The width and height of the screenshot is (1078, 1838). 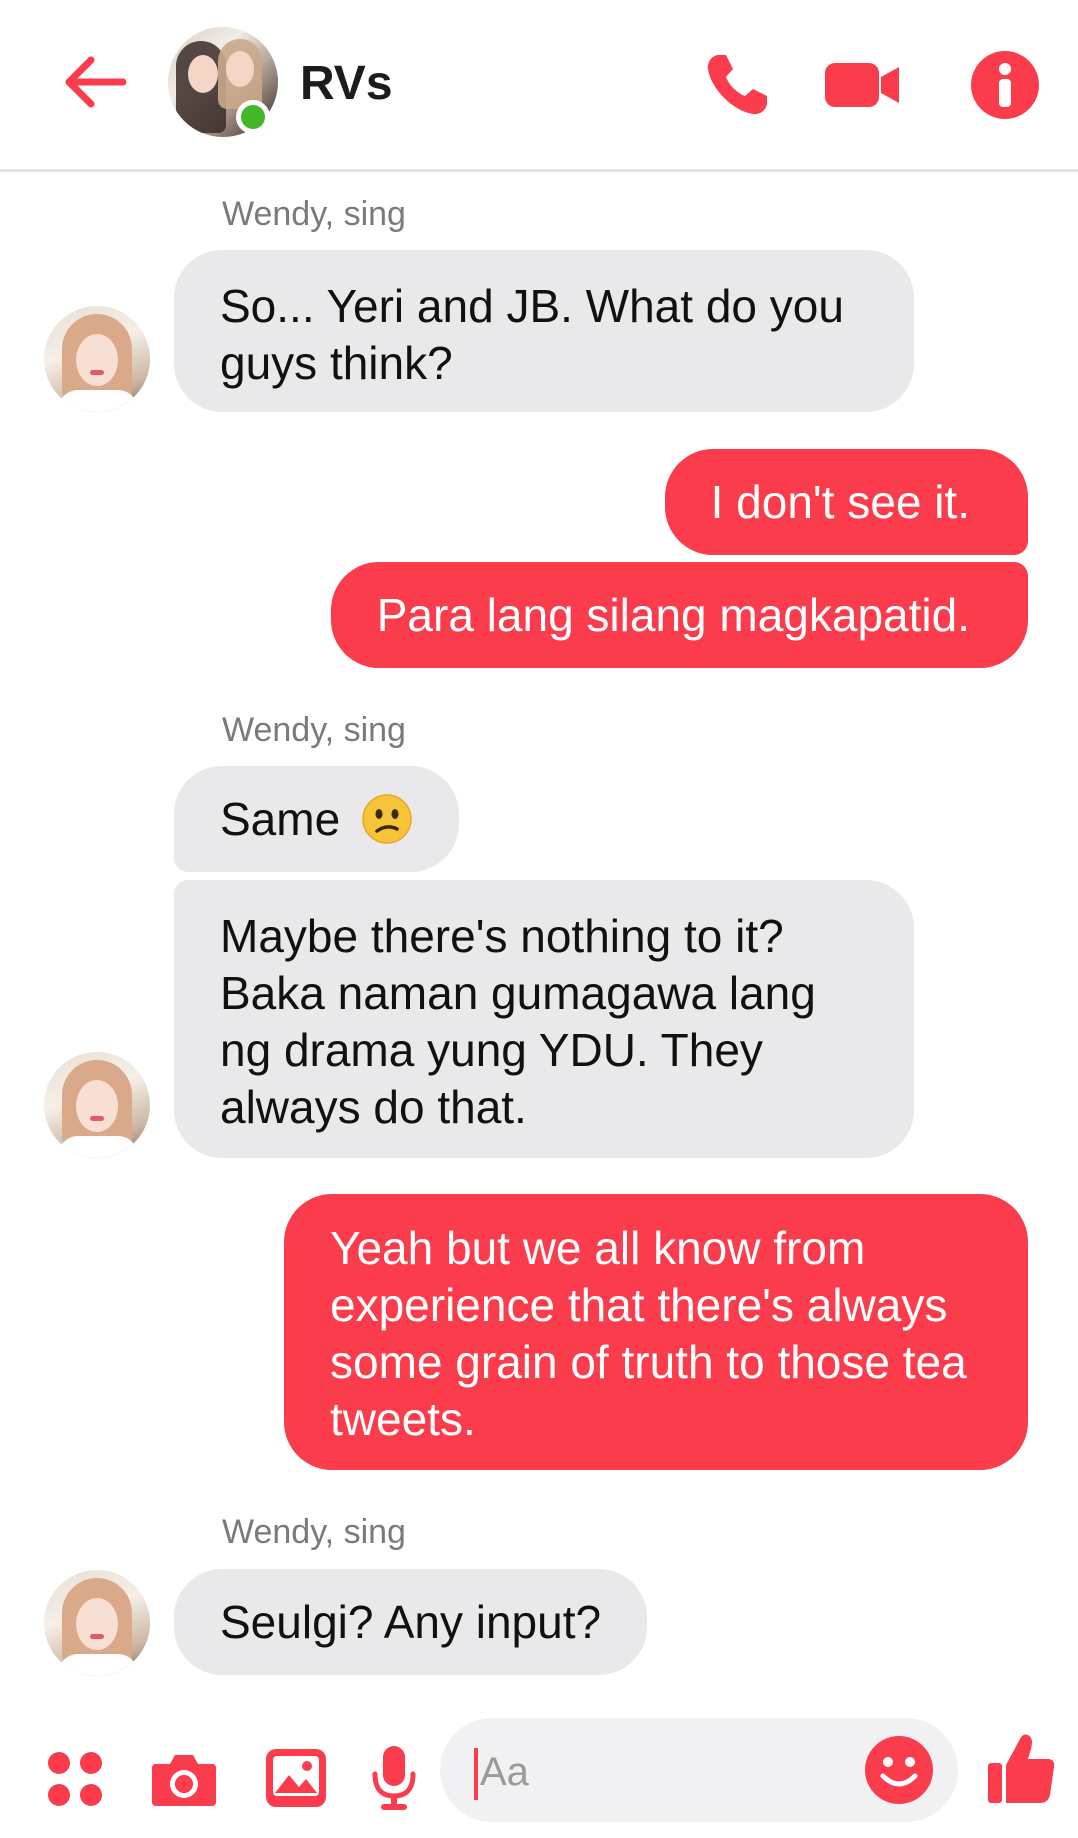 I want to click on message-composer: Aa, so click(x=539, y=1769).